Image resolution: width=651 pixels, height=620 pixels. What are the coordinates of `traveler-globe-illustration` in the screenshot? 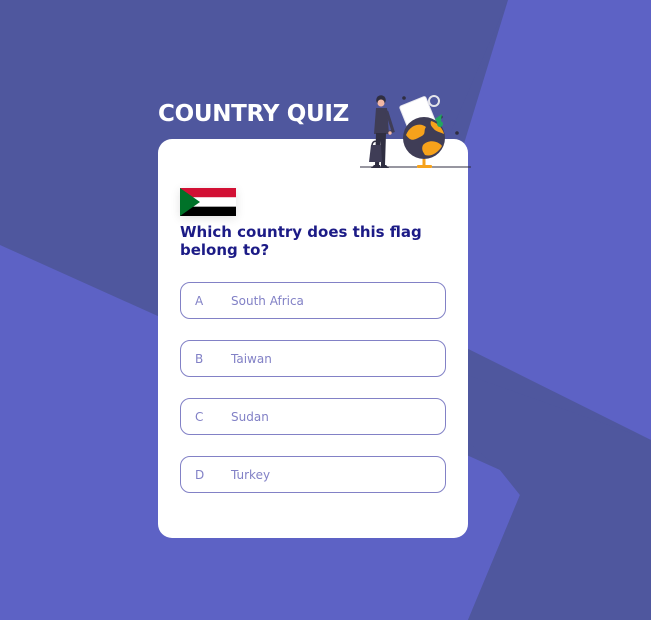 It's located at (415, 131).